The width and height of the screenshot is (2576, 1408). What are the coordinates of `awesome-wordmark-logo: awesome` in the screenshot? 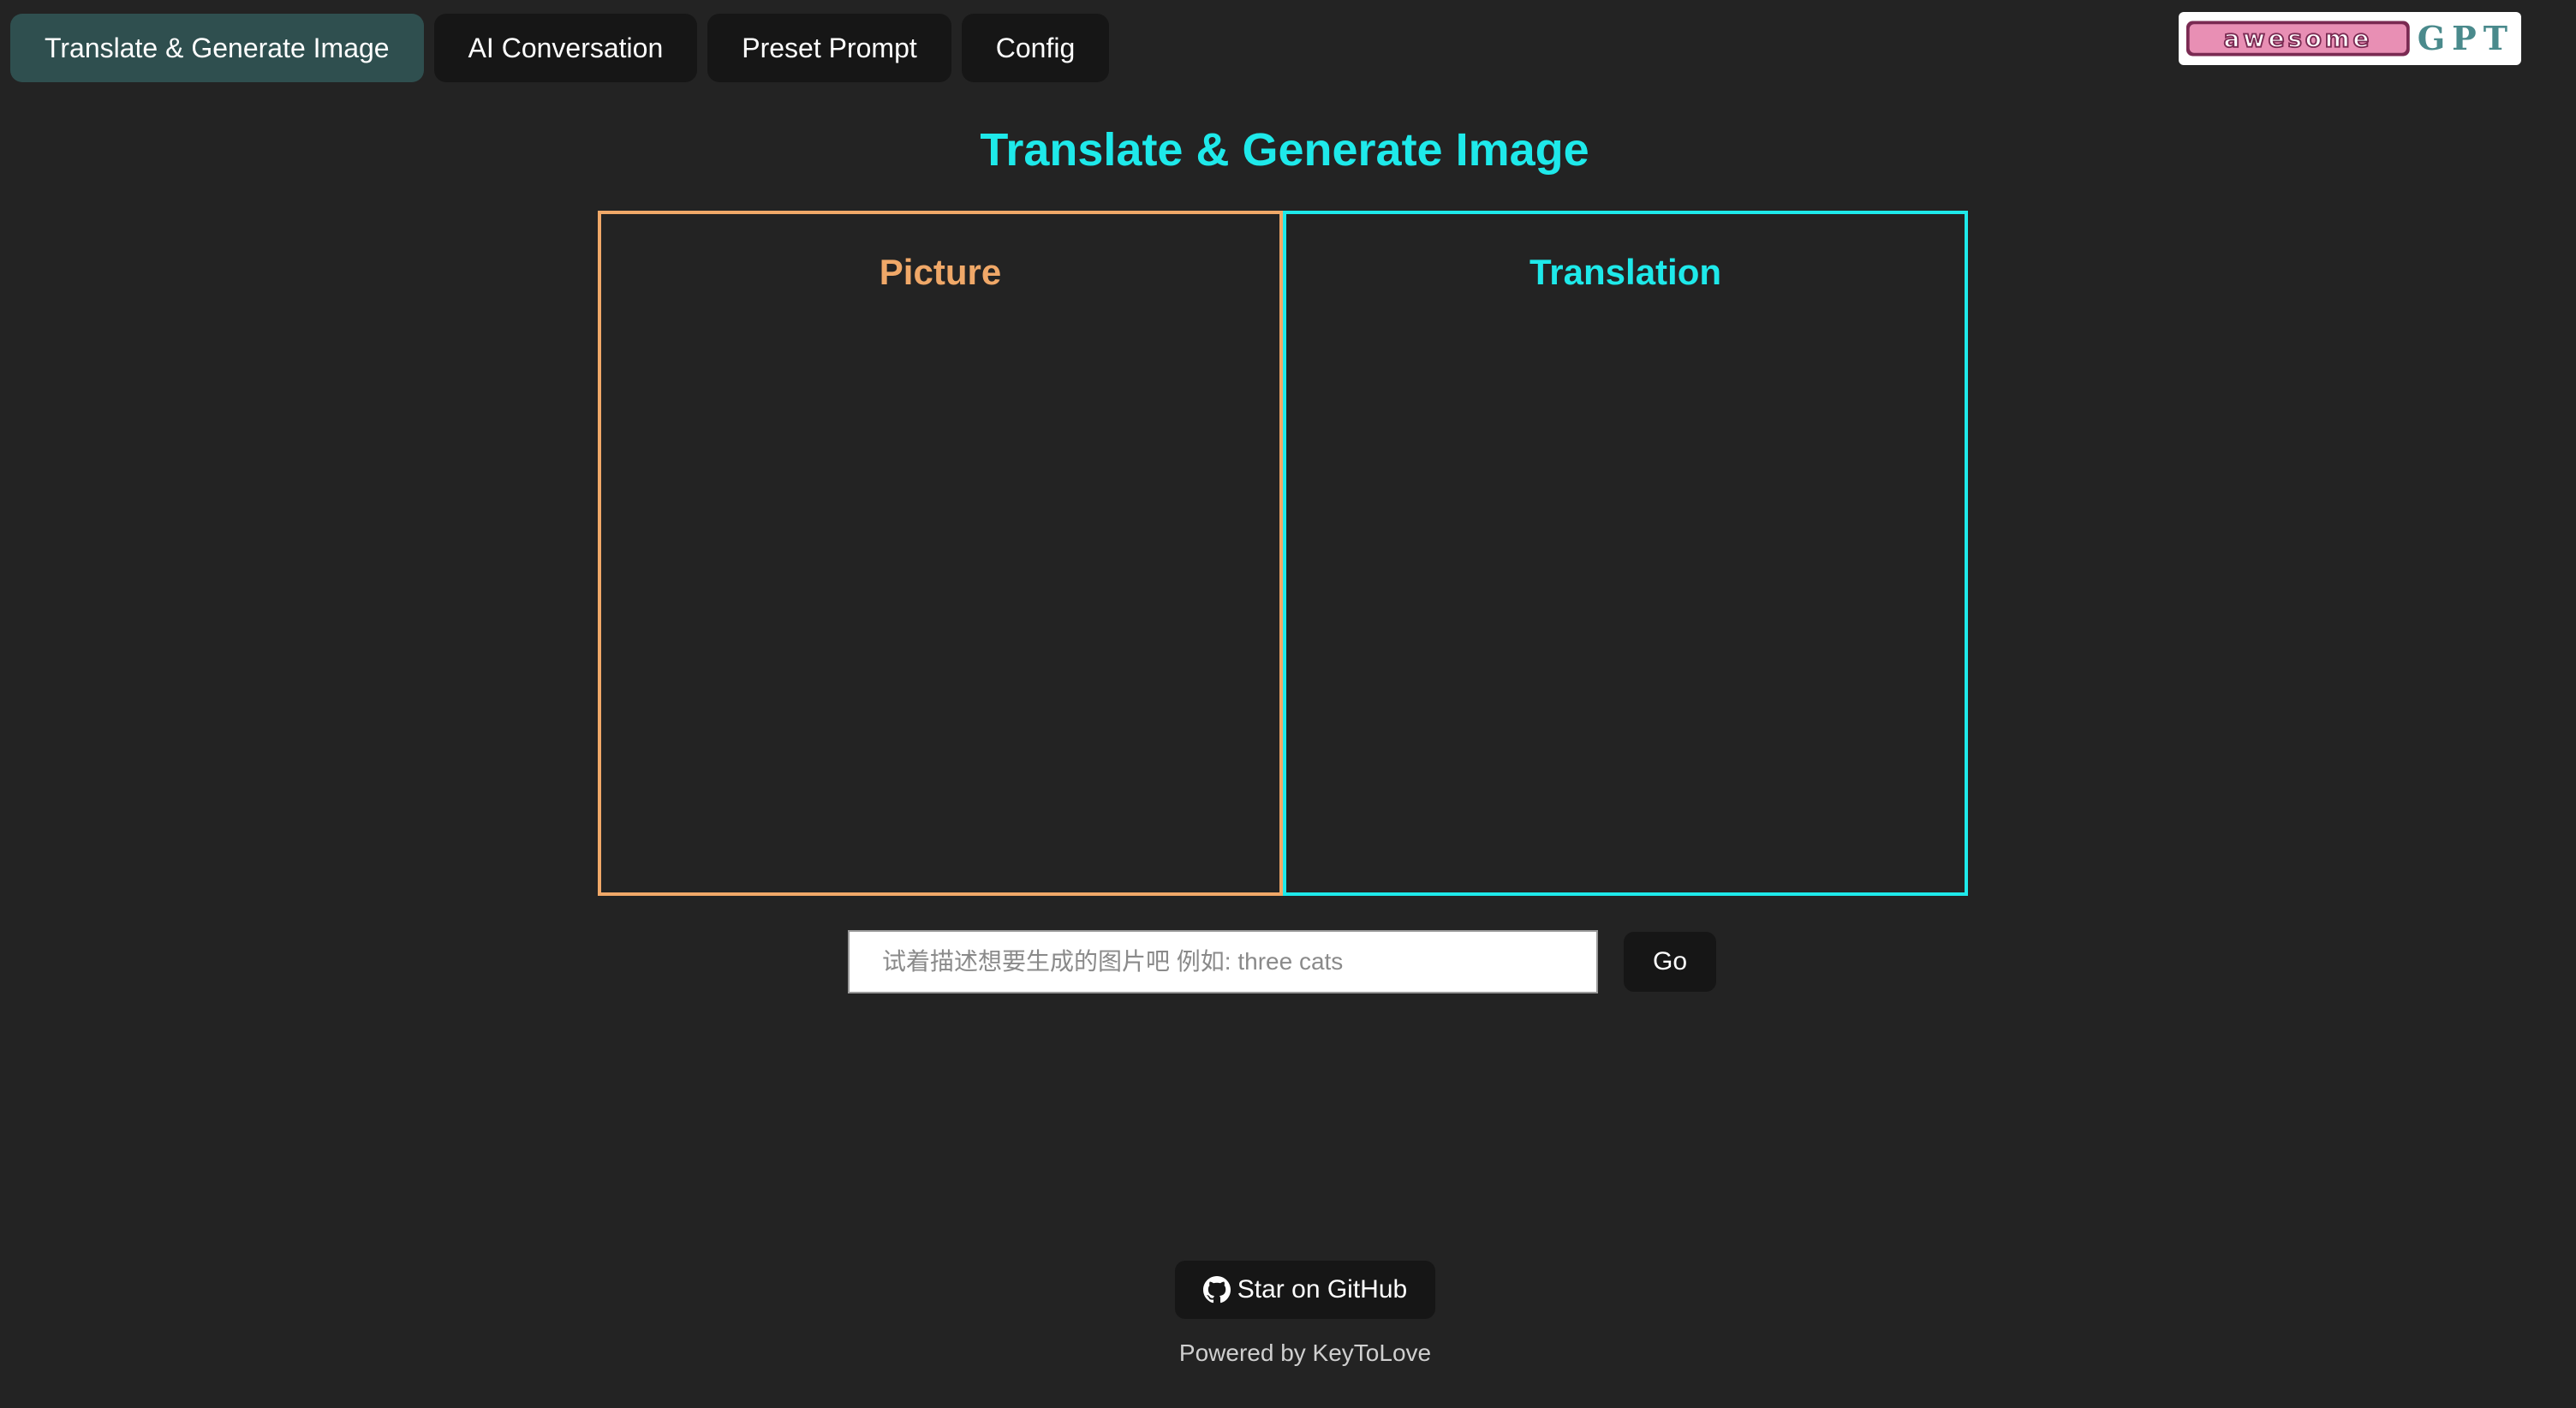 It's located at (2297, 39).